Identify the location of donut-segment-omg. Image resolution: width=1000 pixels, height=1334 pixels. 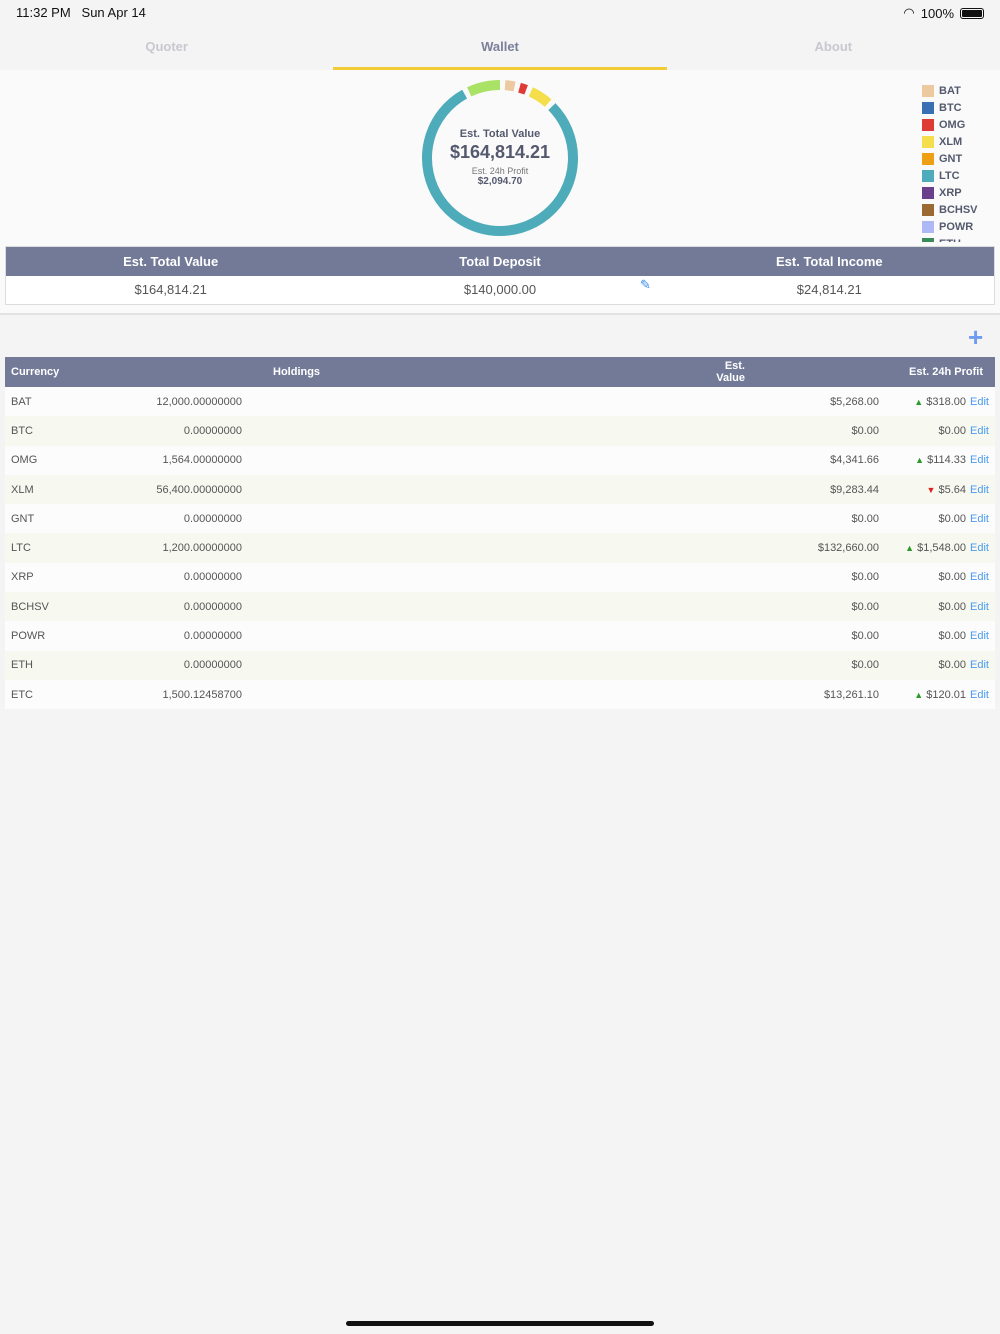
(523, 88).